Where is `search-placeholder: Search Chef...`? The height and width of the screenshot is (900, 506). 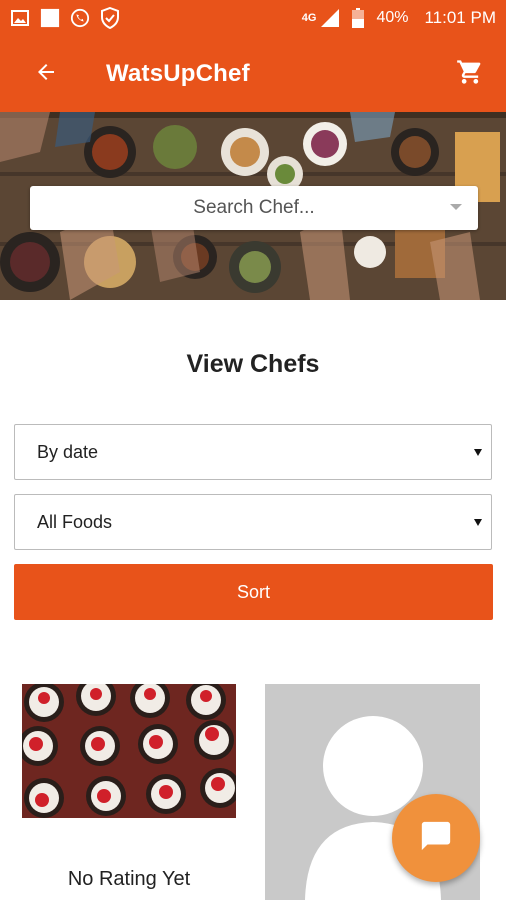 search-placeholder: Search Chef... is located at coordinates (254, 207).